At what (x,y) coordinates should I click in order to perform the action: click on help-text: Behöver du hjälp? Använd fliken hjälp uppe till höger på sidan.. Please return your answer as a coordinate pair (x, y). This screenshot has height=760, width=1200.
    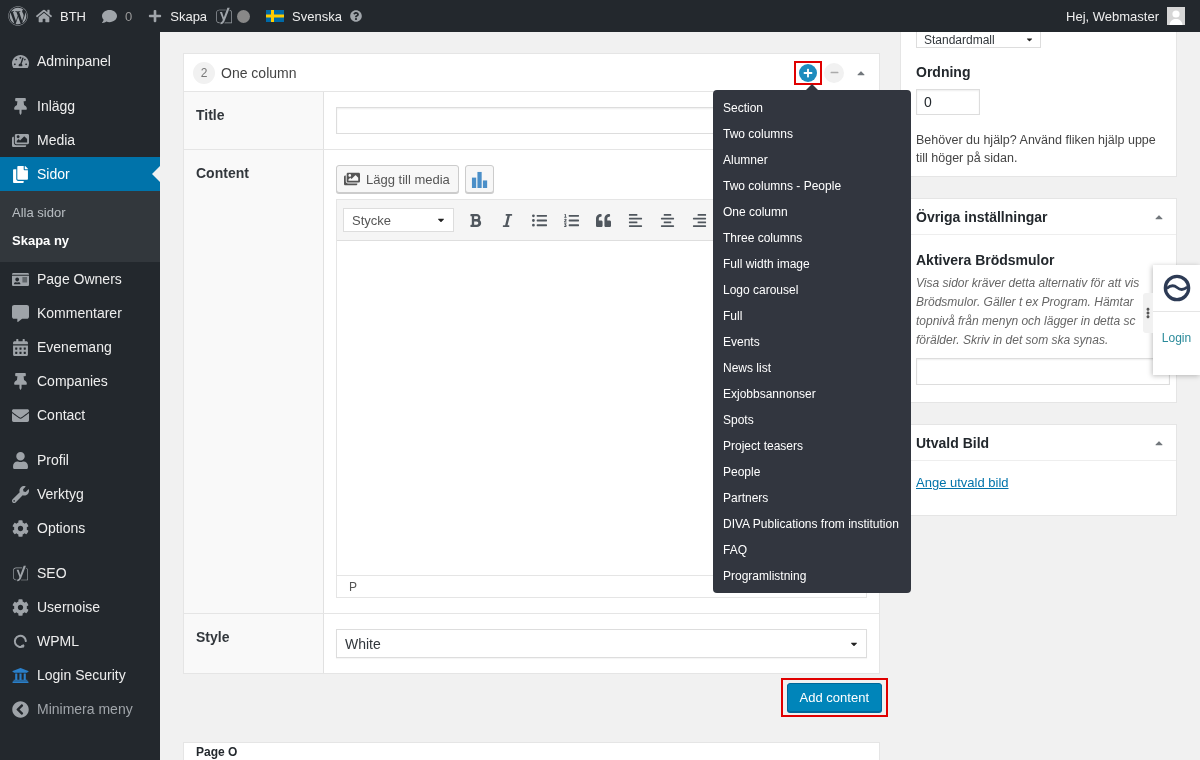
    Looking at the image, I should click on (1036, 149).